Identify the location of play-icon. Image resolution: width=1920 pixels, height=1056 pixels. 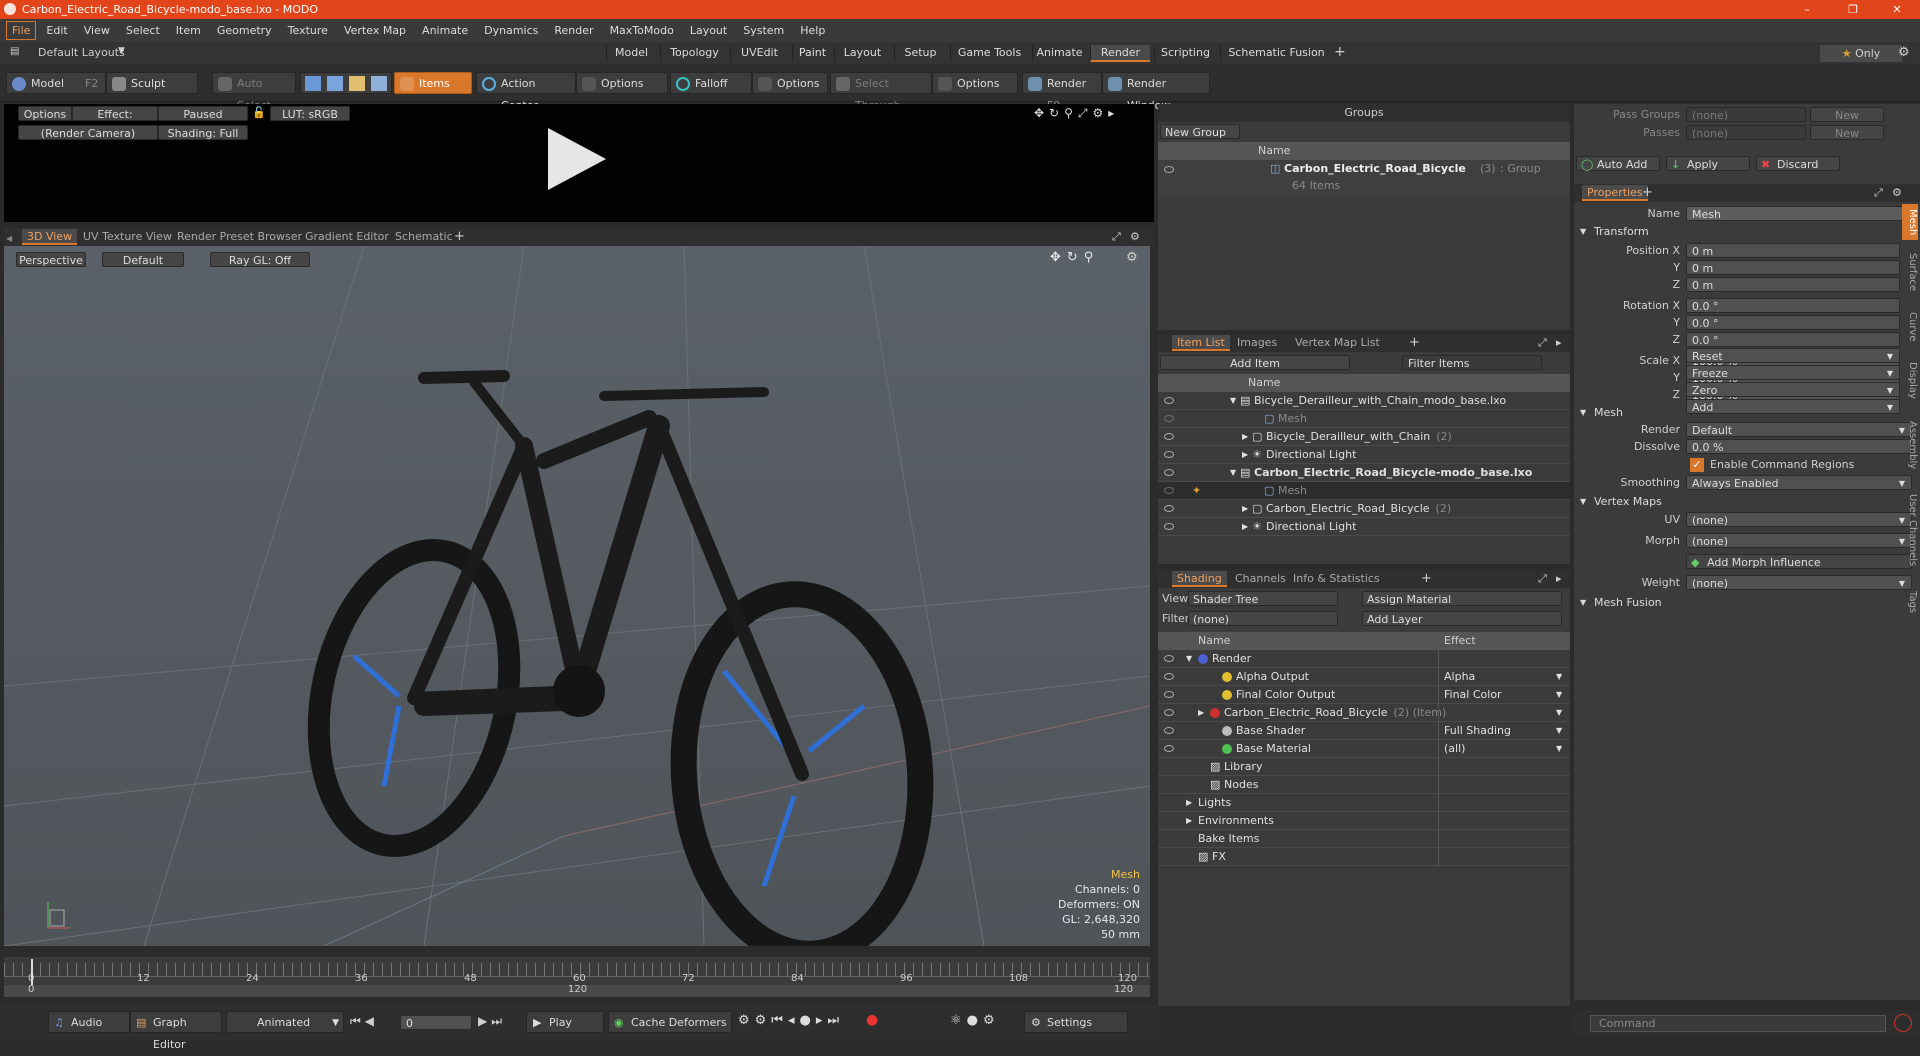
(577, 159).